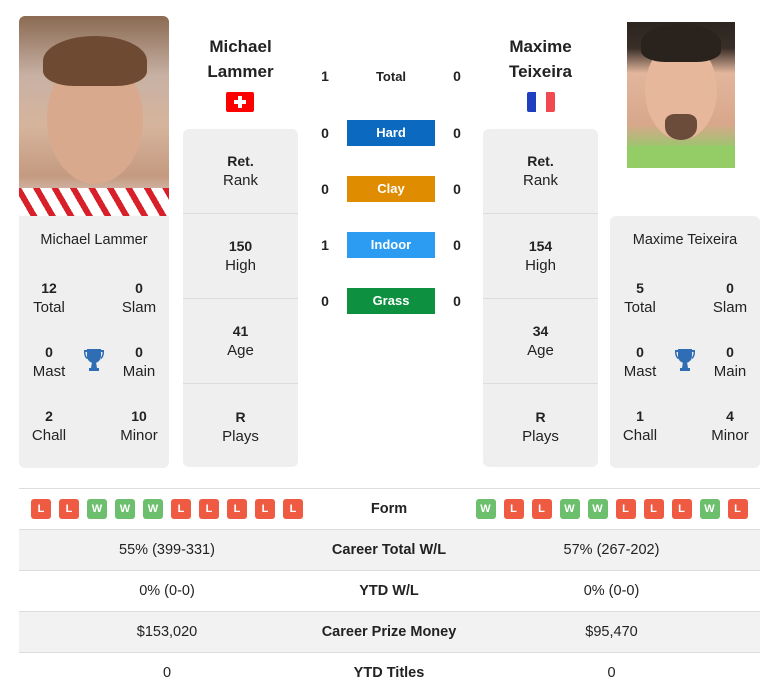 The width and height of the screenshot is (779, 699). What do you see at coordinates (391, 189) in the screenshot?
I see `surface-clay-badge: Clay` at bounding box center [391, 189].